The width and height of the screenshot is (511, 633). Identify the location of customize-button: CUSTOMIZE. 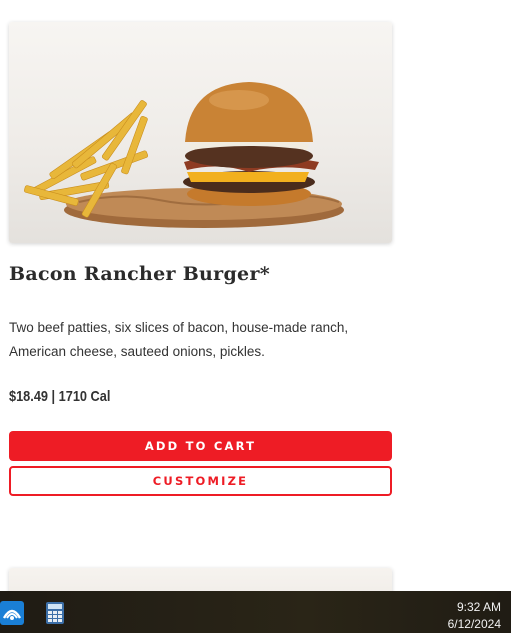
(200, 481).